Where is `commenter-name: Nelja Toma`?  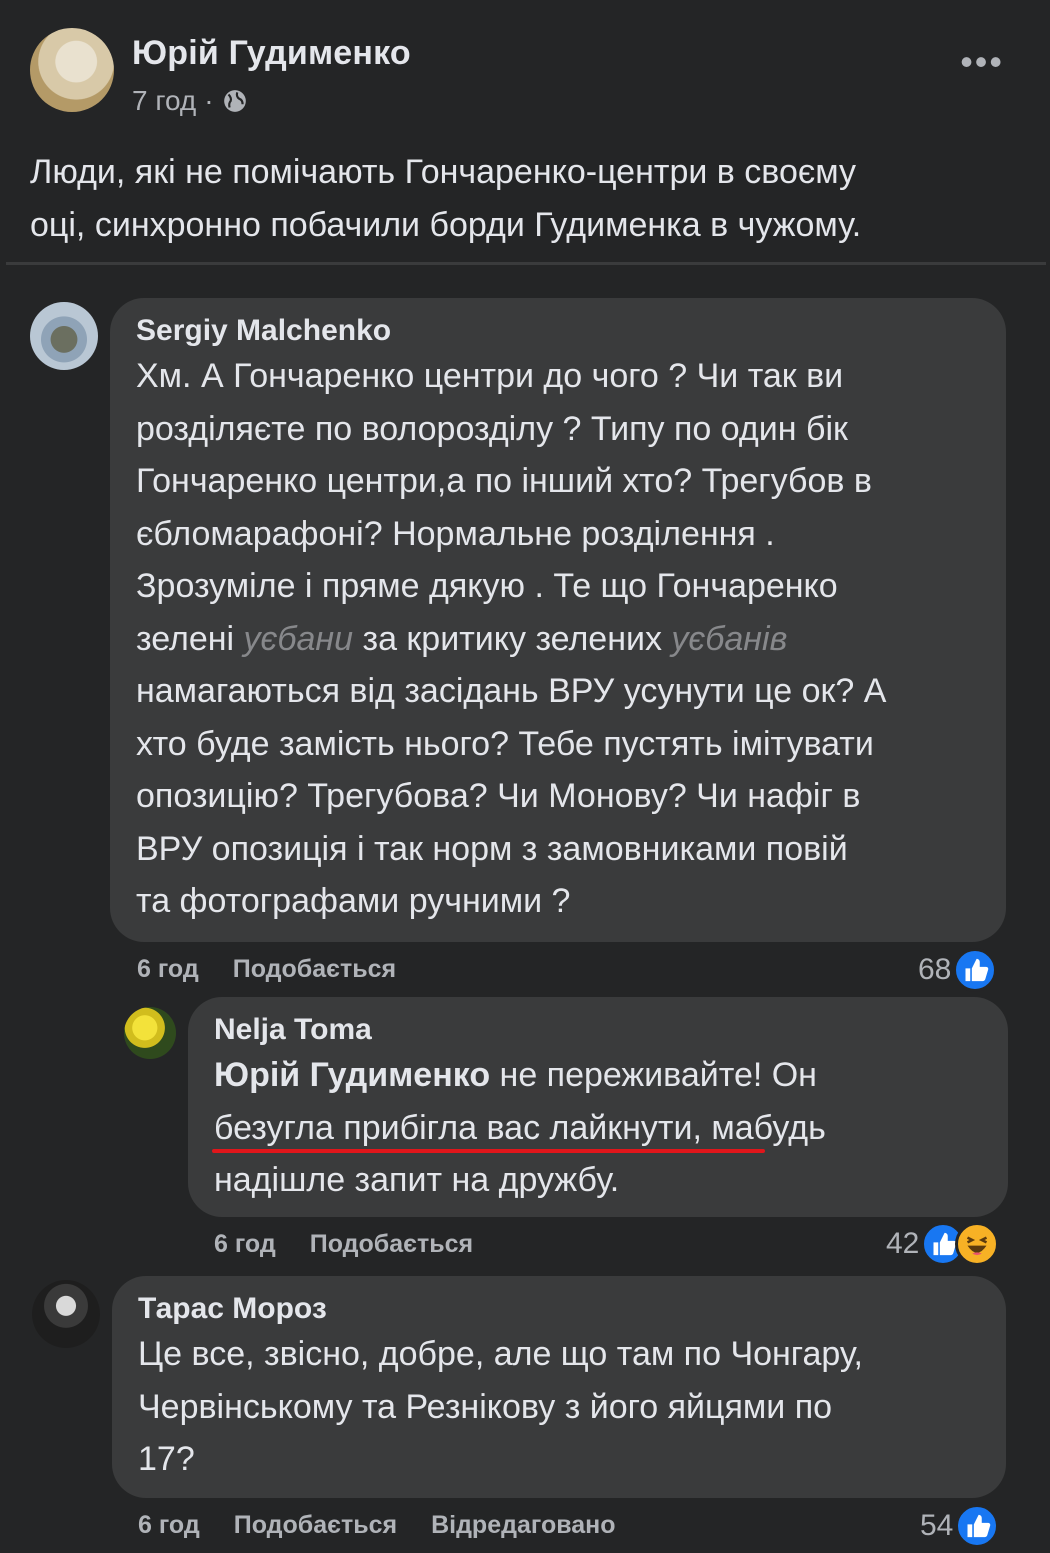 commenter-name: Nelja Toma is located at coordinates (598, 1030).